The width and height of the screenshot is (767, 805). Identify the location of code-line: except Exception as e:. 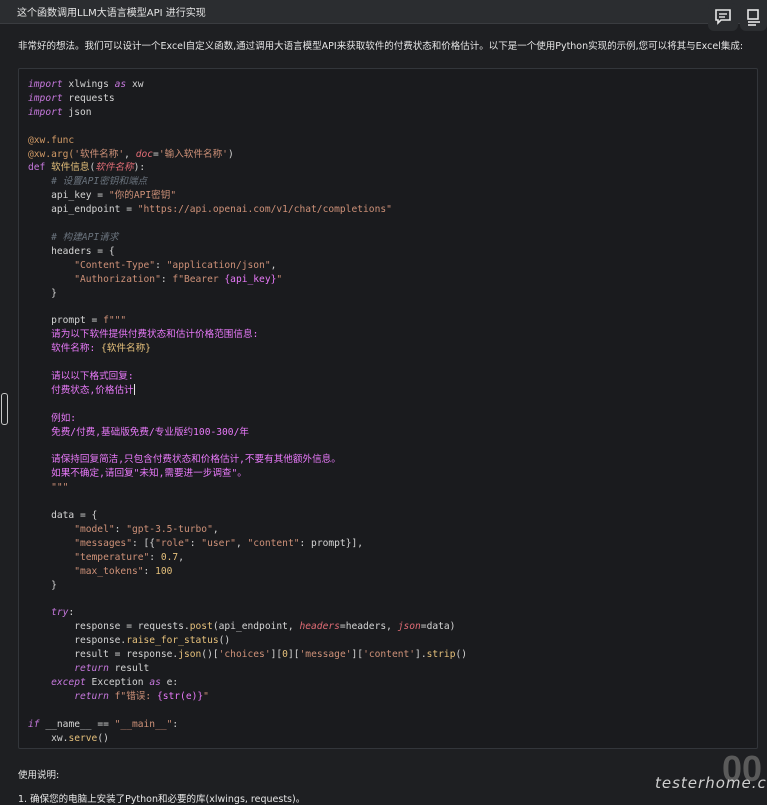
(103, 682).